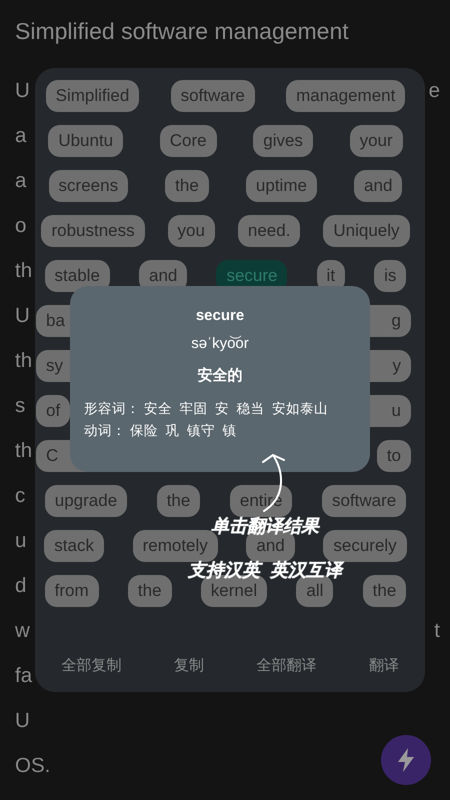 Image resolution: width=450 pixels, height=800 pixels. I want to click on action-button: 全部复制, so click(91, 666).